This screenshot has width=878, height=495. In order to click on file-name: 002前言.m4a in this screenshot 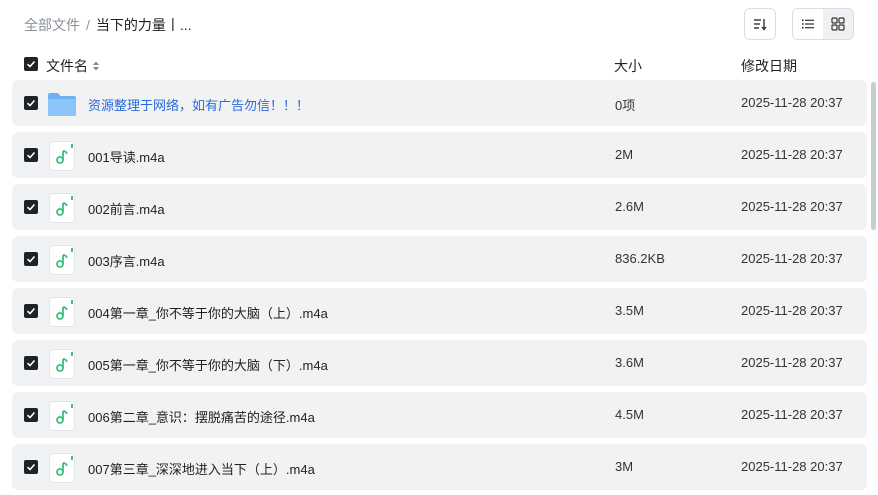, I will do `click(126, 208)`.